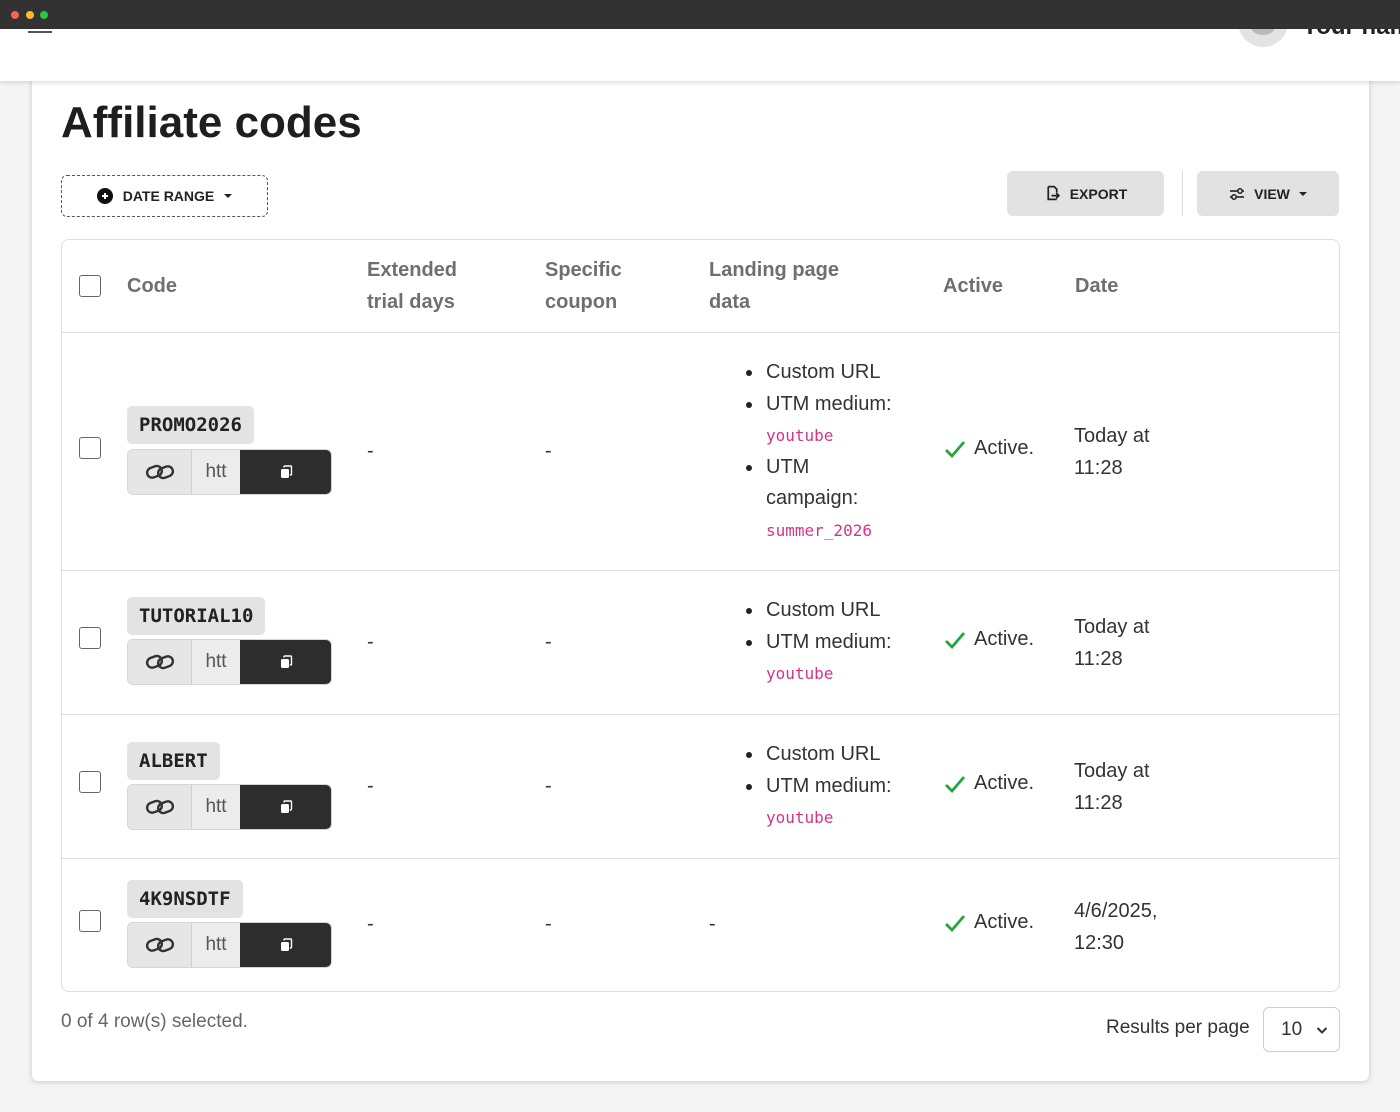 The image size is (1400, 1112). I want to click on caret-down-icon, so click(1302, 193).